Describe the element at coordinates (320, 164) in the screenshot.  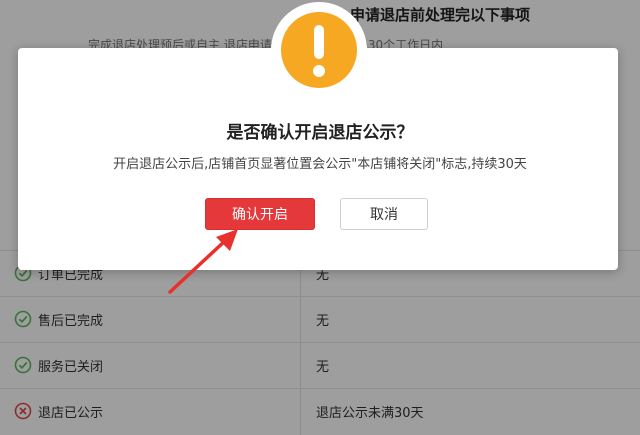
I see `dialog-message: 开启退店公示后,店铺首页显著位置会公示"本店铺将关闭"标志,持续30天` at that location.